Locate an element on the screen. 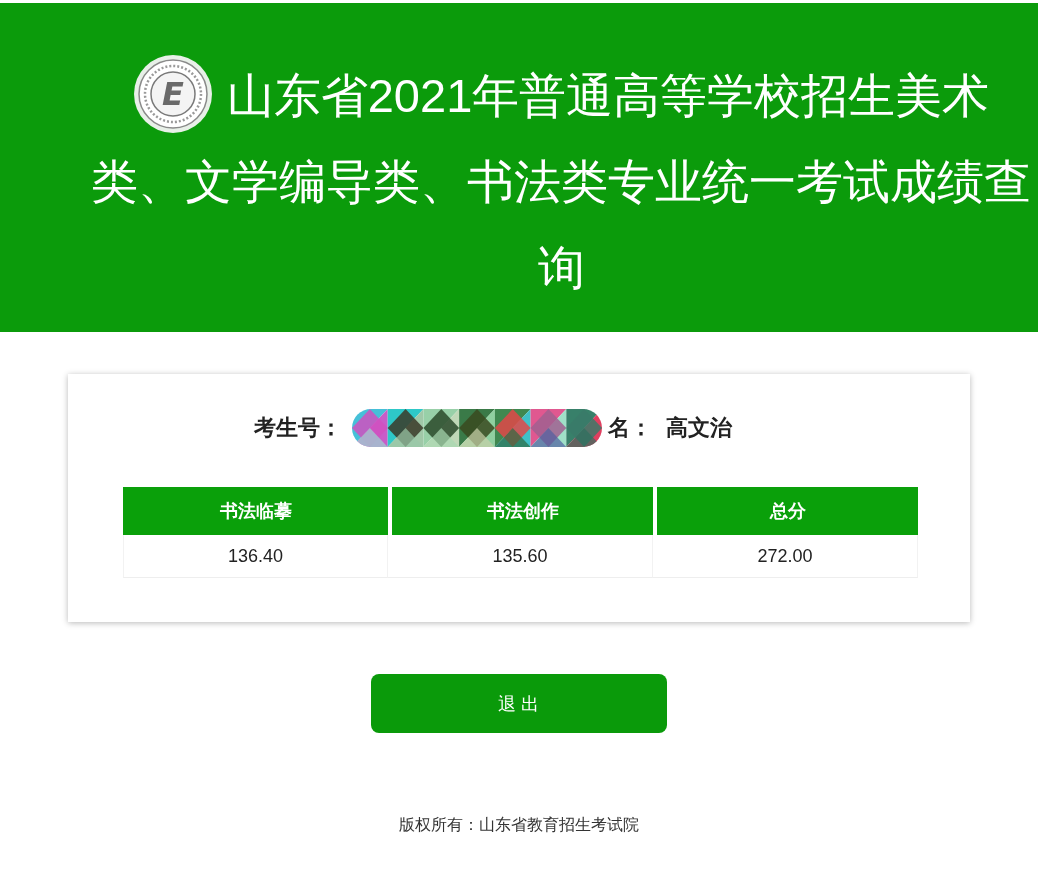 This screenshot has width=1038, height=892. exit-button: 退 出 is located at coordinates (519, 703).